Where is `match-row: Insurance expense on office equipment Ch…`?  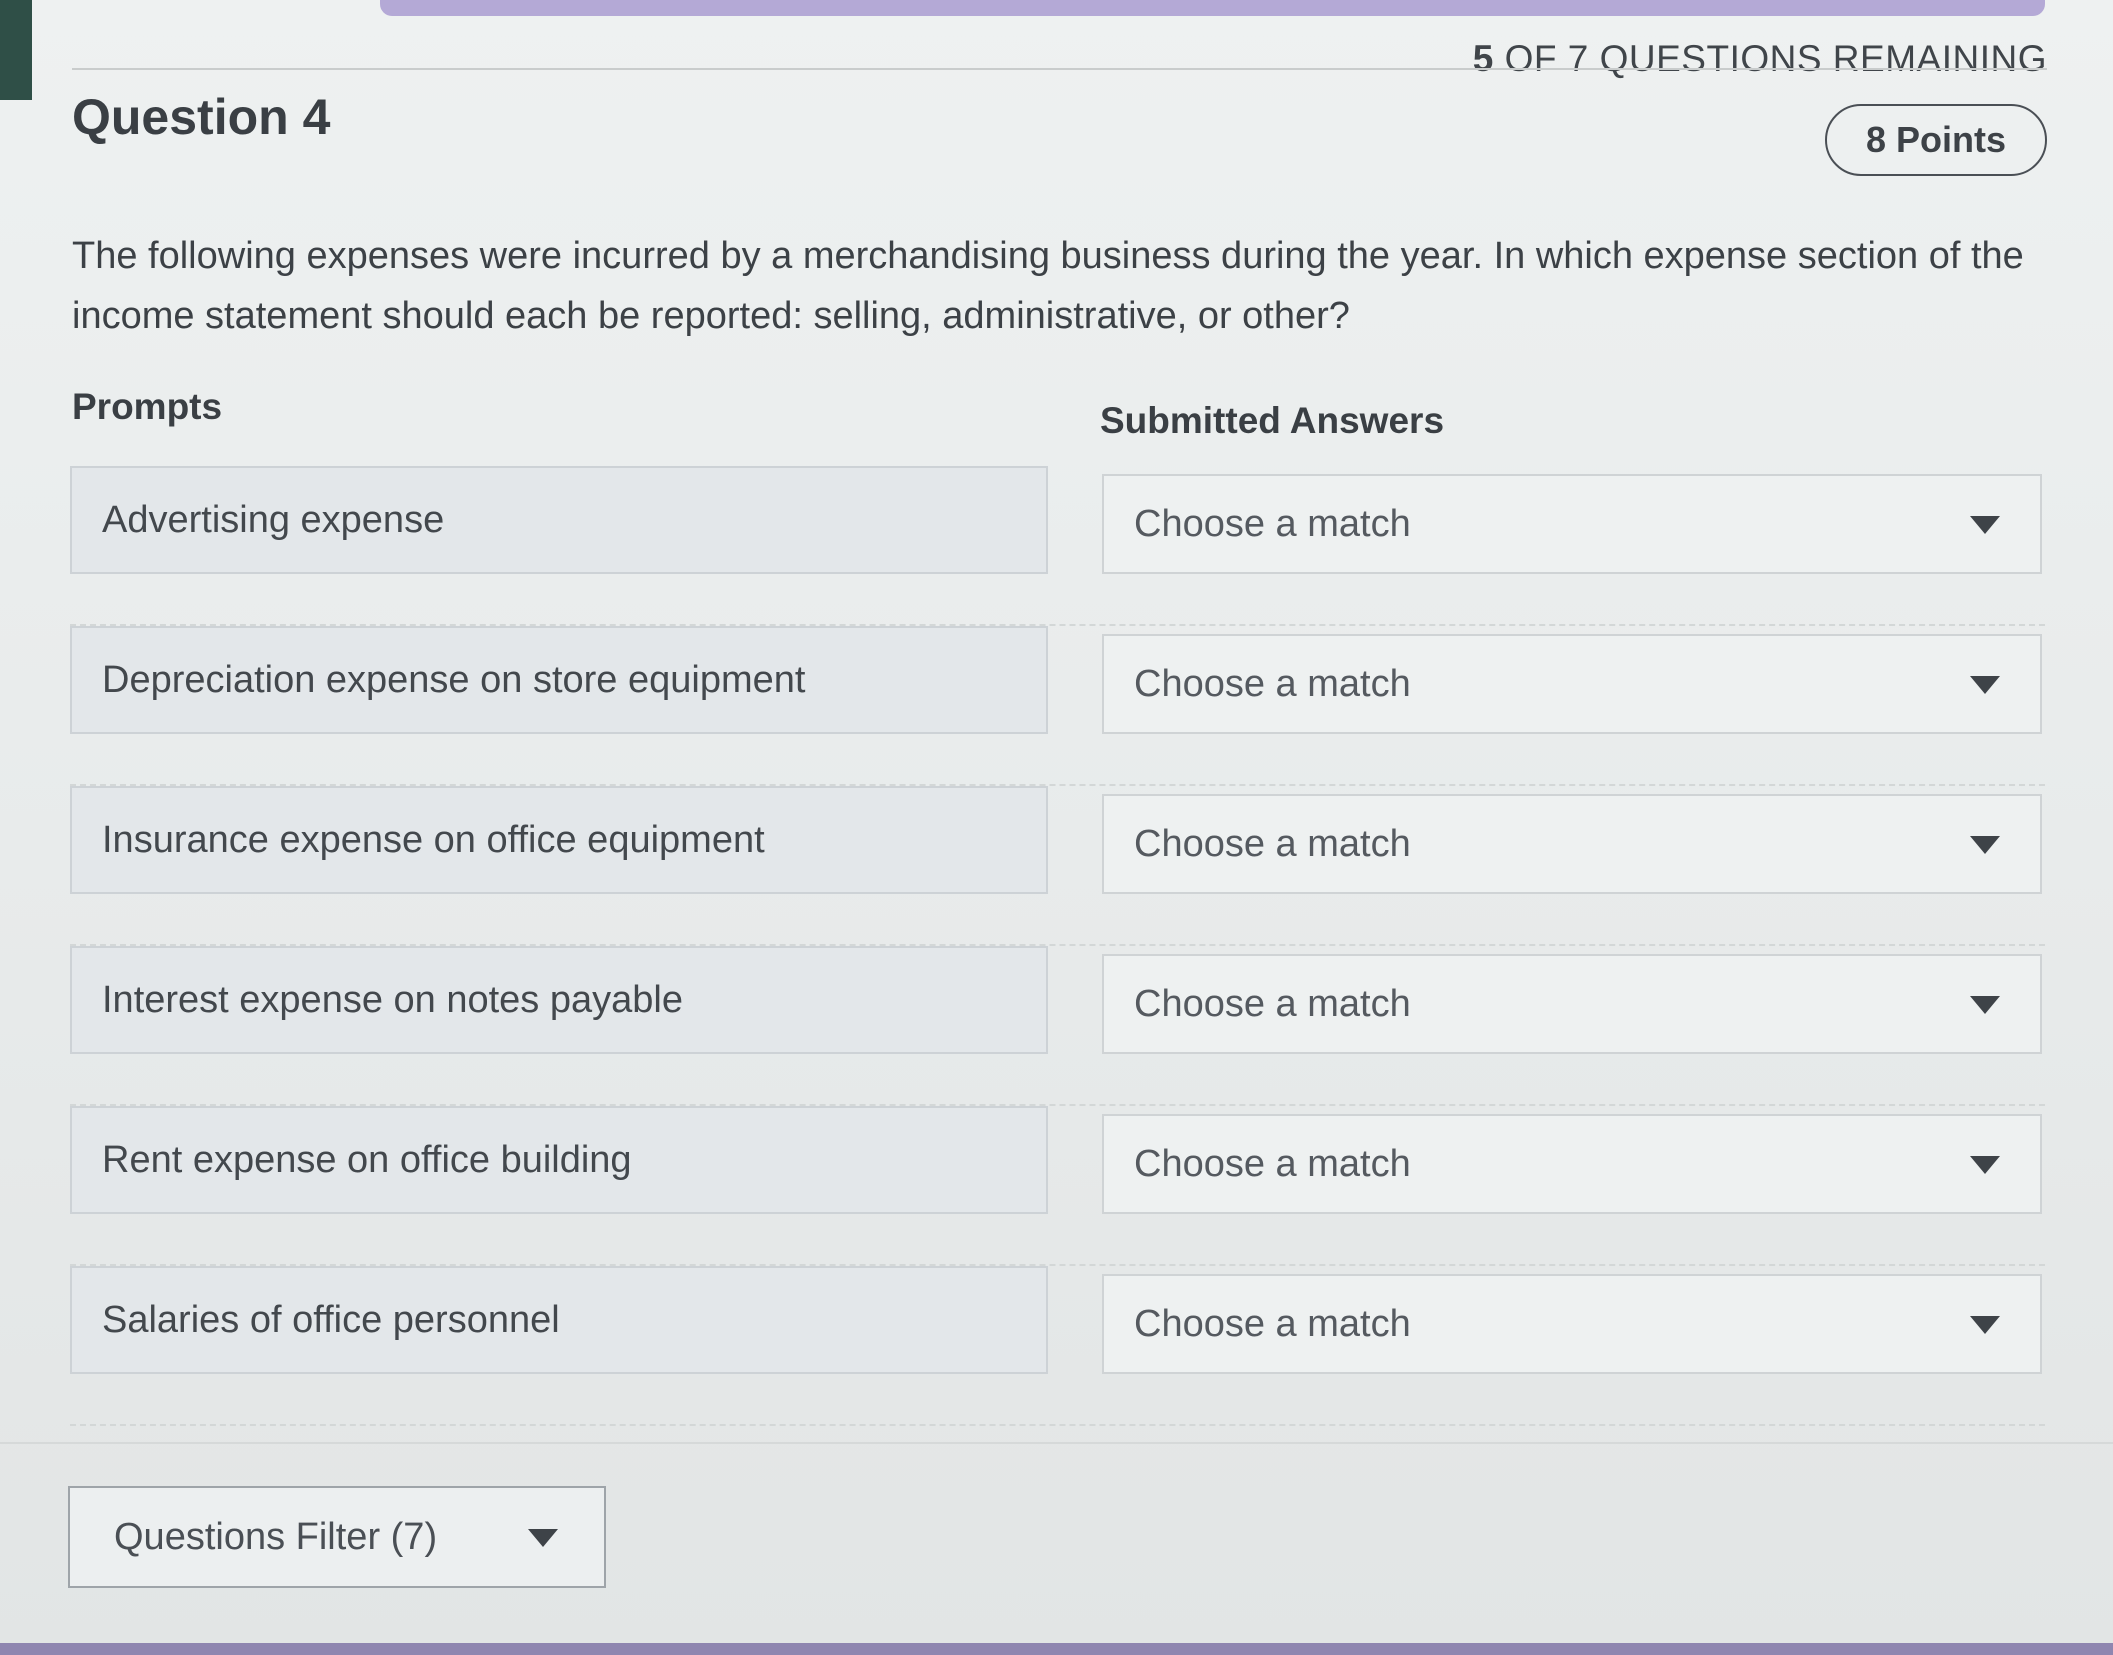 match-row: Insurance expense on office equipment Ch… is located at coordinates (1057, 866).